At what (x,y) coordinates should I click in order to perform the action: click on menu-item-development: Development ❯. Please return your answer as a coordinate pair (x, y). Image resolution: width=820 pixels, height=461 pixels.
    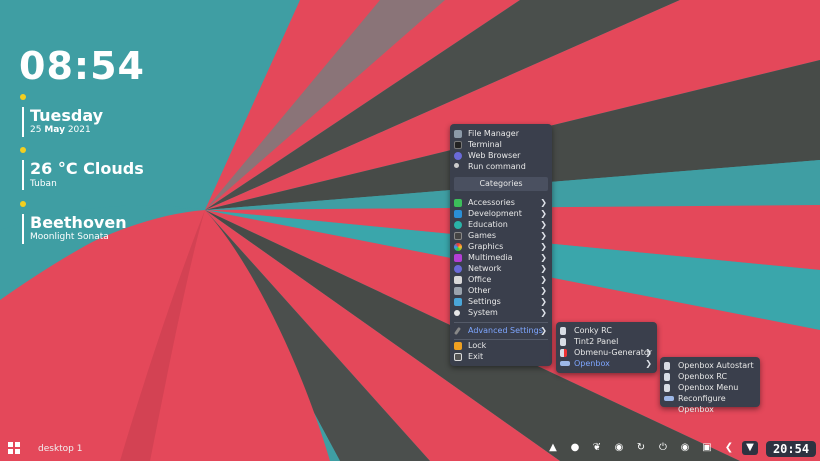
    Looking at the image, I should click on (501, 213).